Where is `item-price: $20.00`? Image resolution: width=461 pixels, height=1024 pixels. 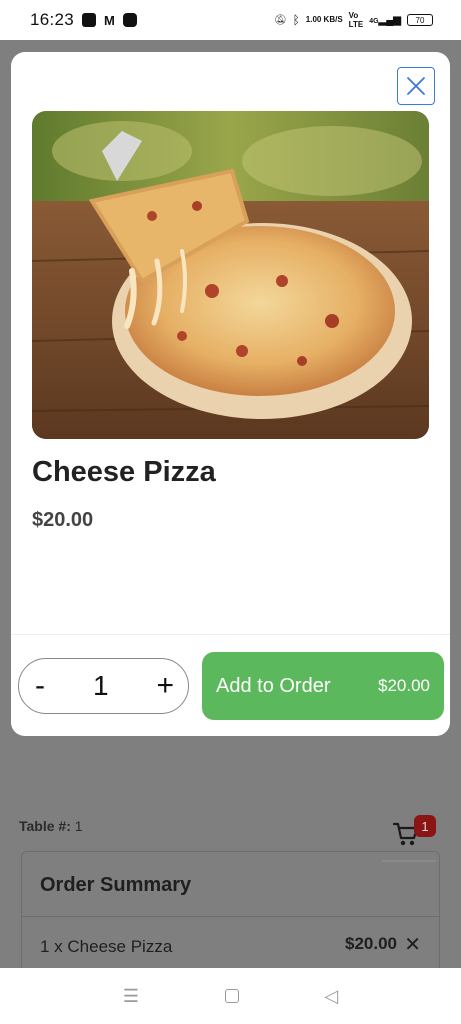 item-price: $20.00 is located at coordinates (63, 520).